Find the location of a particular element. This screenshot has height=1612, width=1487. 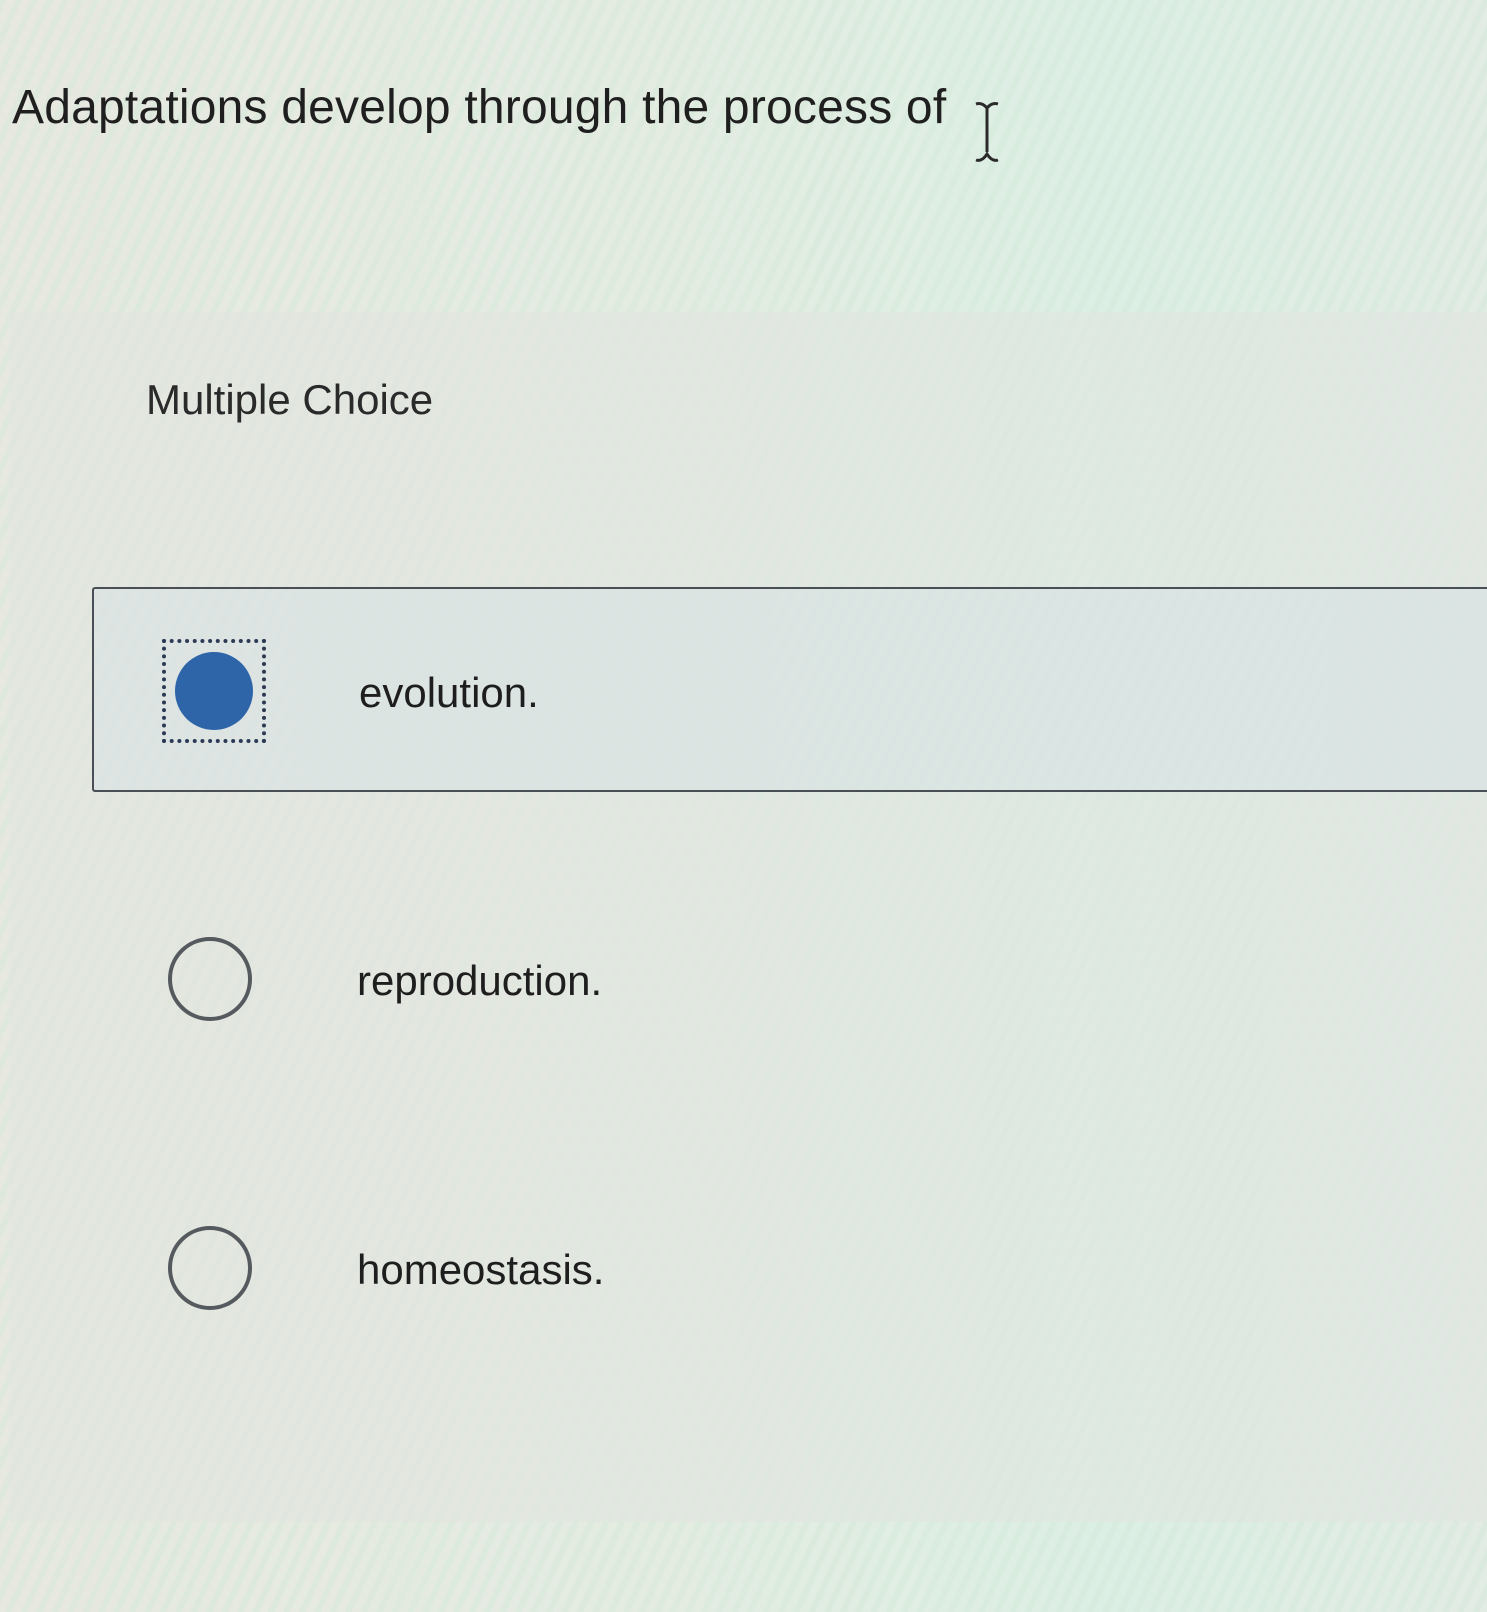

option-homeostasis: homeostasis. is located at coordinates (789, 1268).